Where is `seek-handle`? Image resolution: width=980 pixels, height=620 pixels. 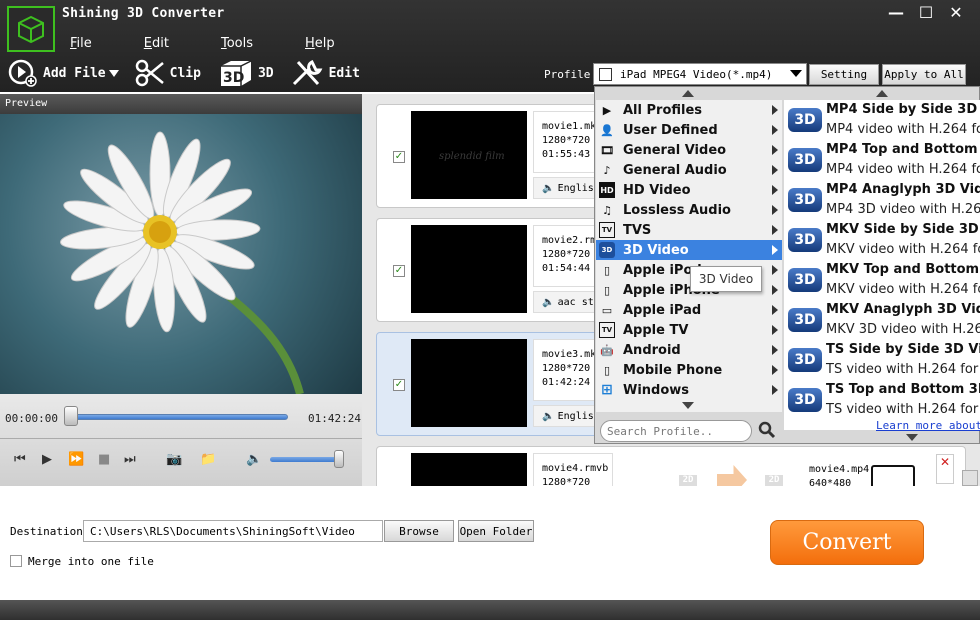 seek-handle is located at coordinates (71, 416).